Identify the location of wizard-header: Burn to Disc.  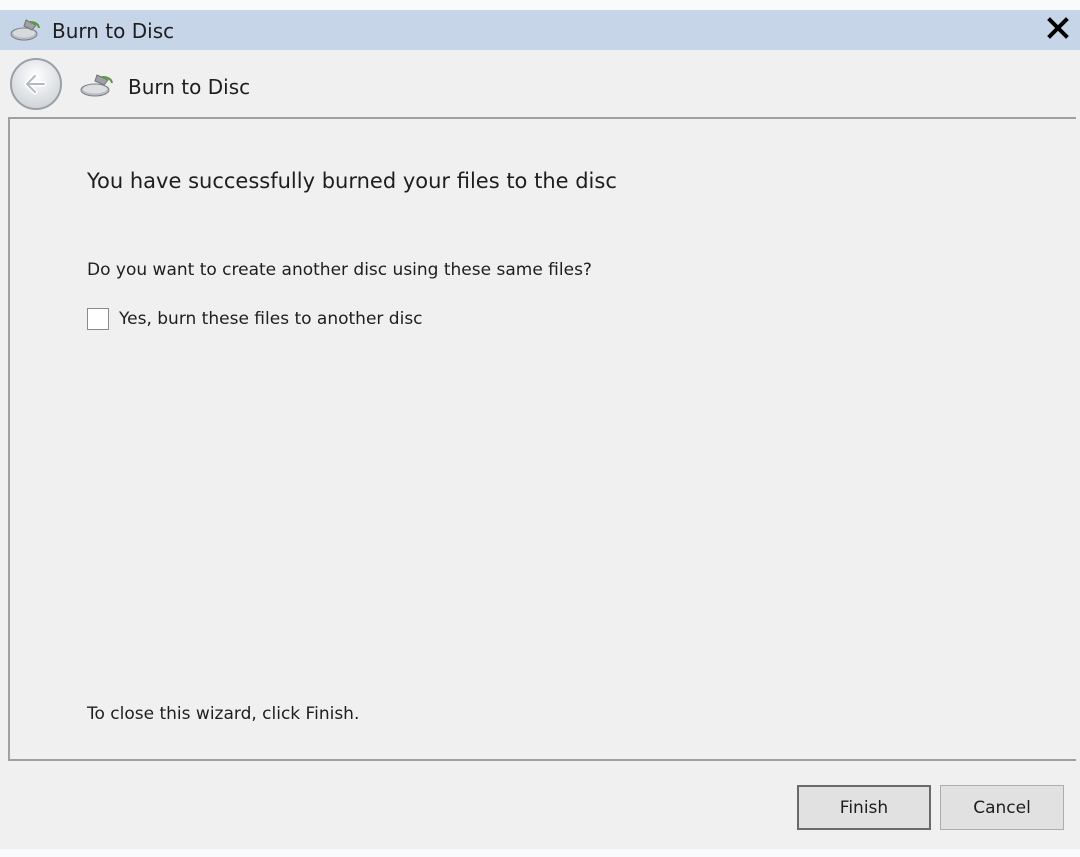
(540, 83).